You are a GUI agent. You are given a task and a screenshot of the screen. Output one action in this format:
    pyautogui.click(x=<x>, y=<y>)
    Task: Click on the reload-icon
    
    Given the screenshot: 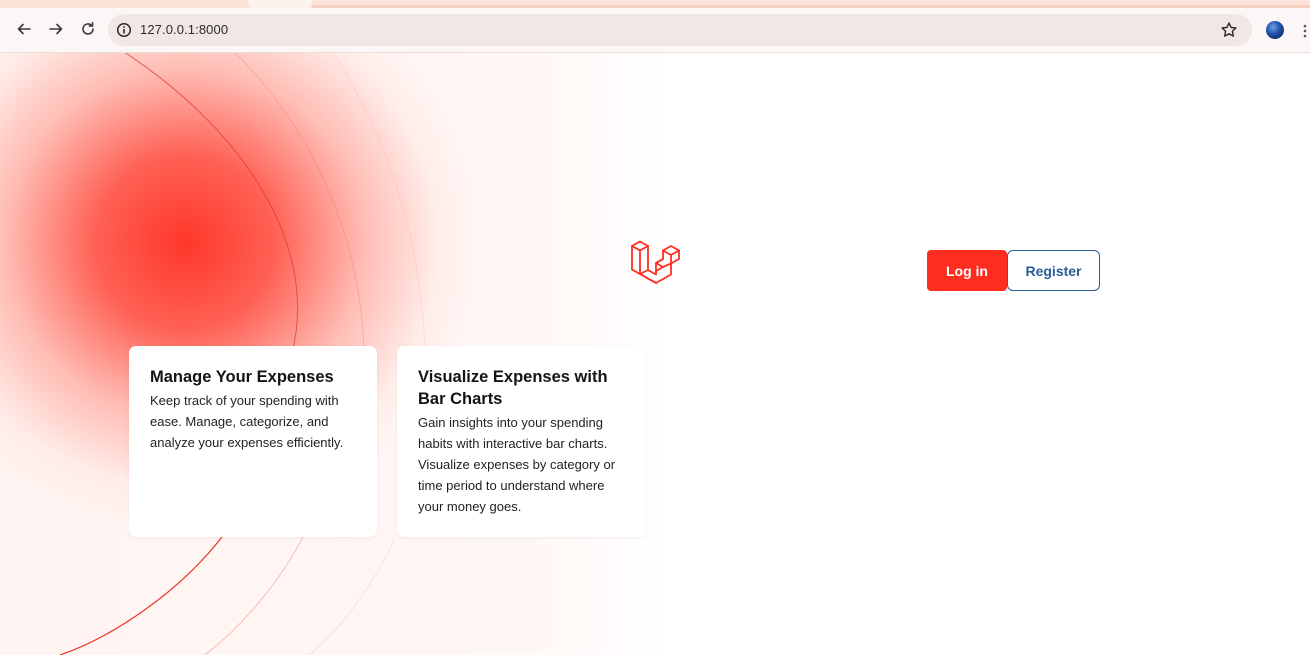 What is the action you would take?
    pyautogui.click(x=88, y=28)
    